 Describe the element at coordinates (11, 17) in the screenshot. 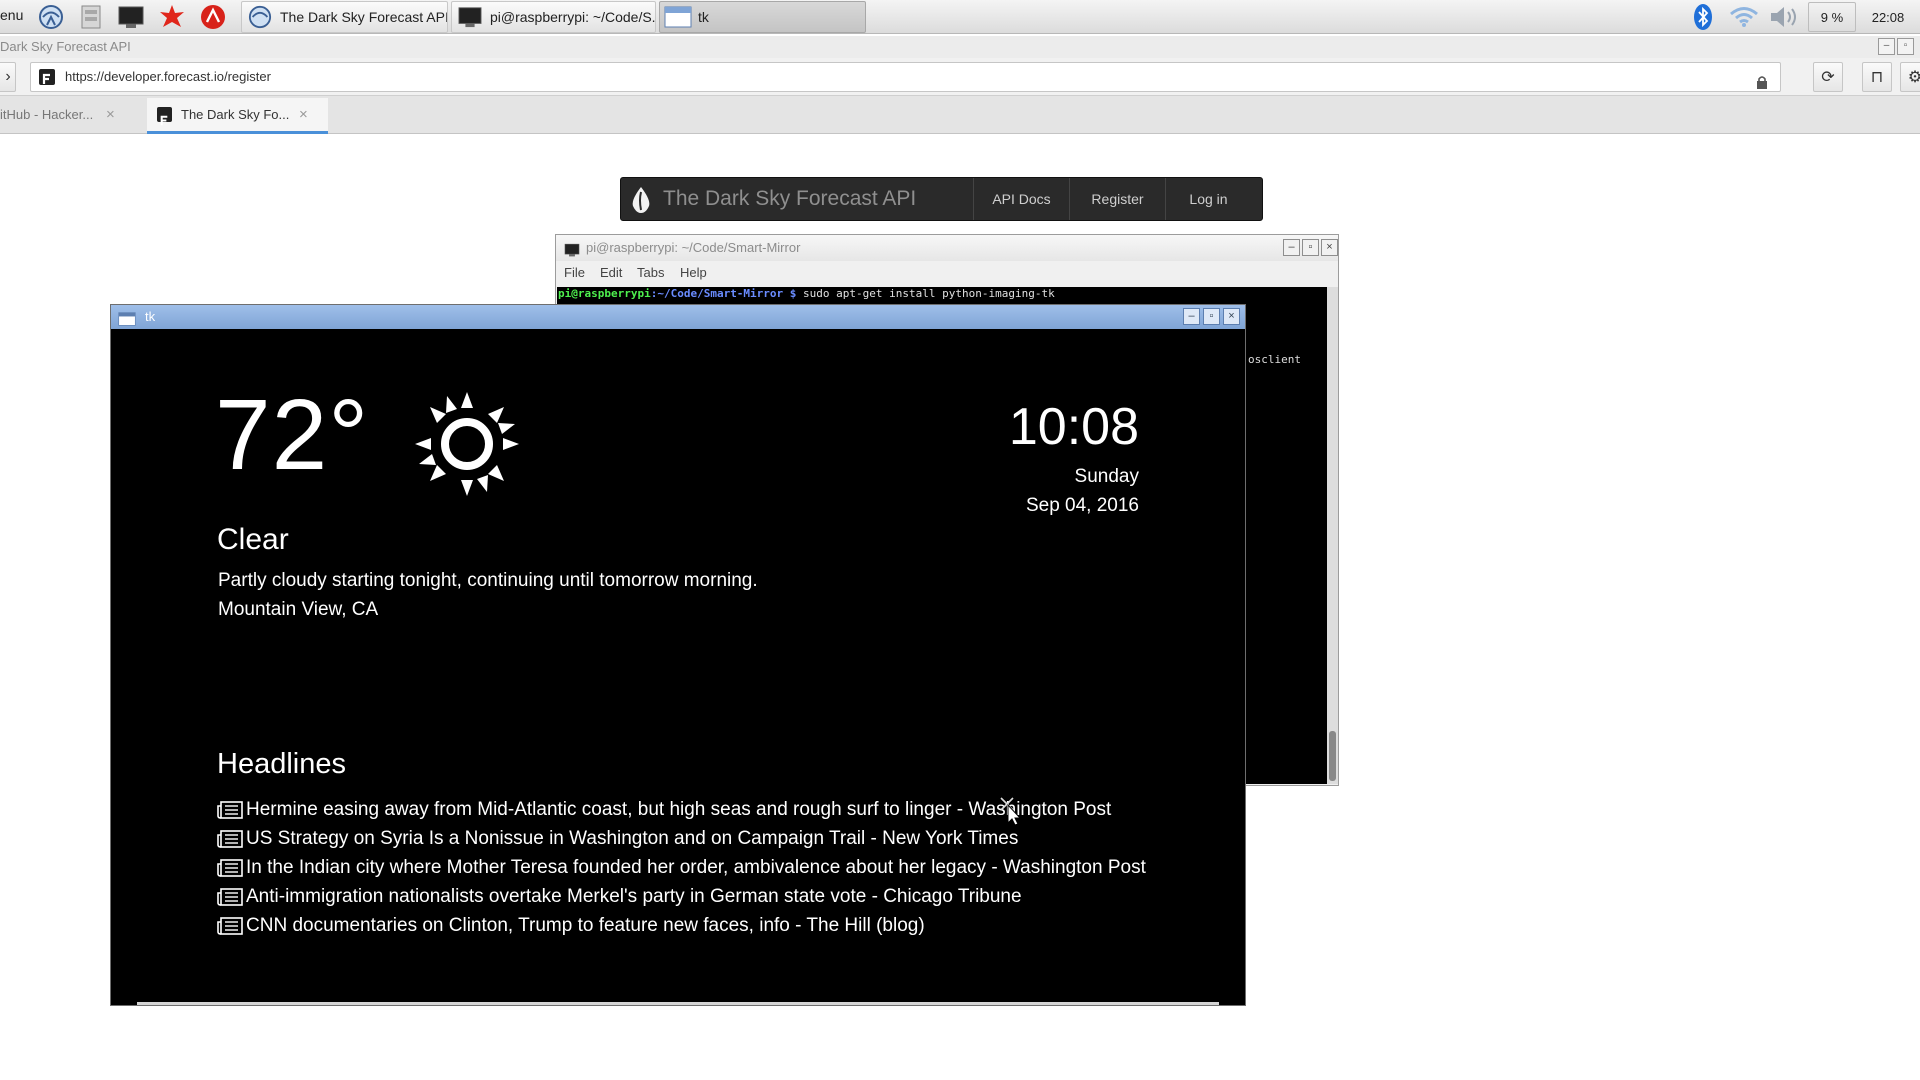

I see `start-menu-button: enu` at that location.